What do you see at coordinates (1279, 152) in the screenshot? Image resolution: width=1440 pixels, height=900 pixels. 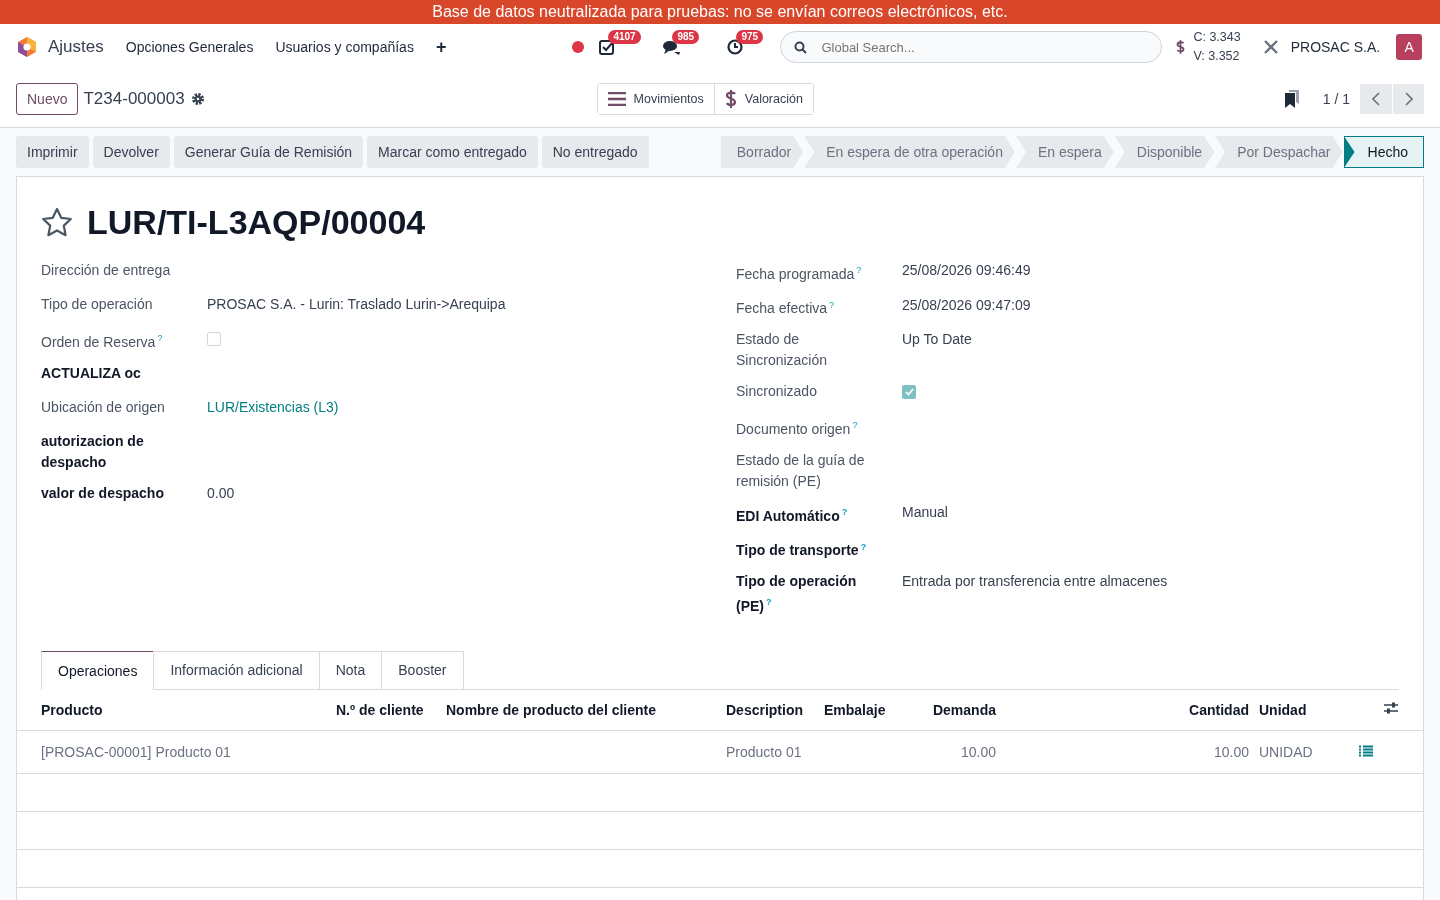 I see `status-stage: Por Despachar` at bounding box center [1279, 152].